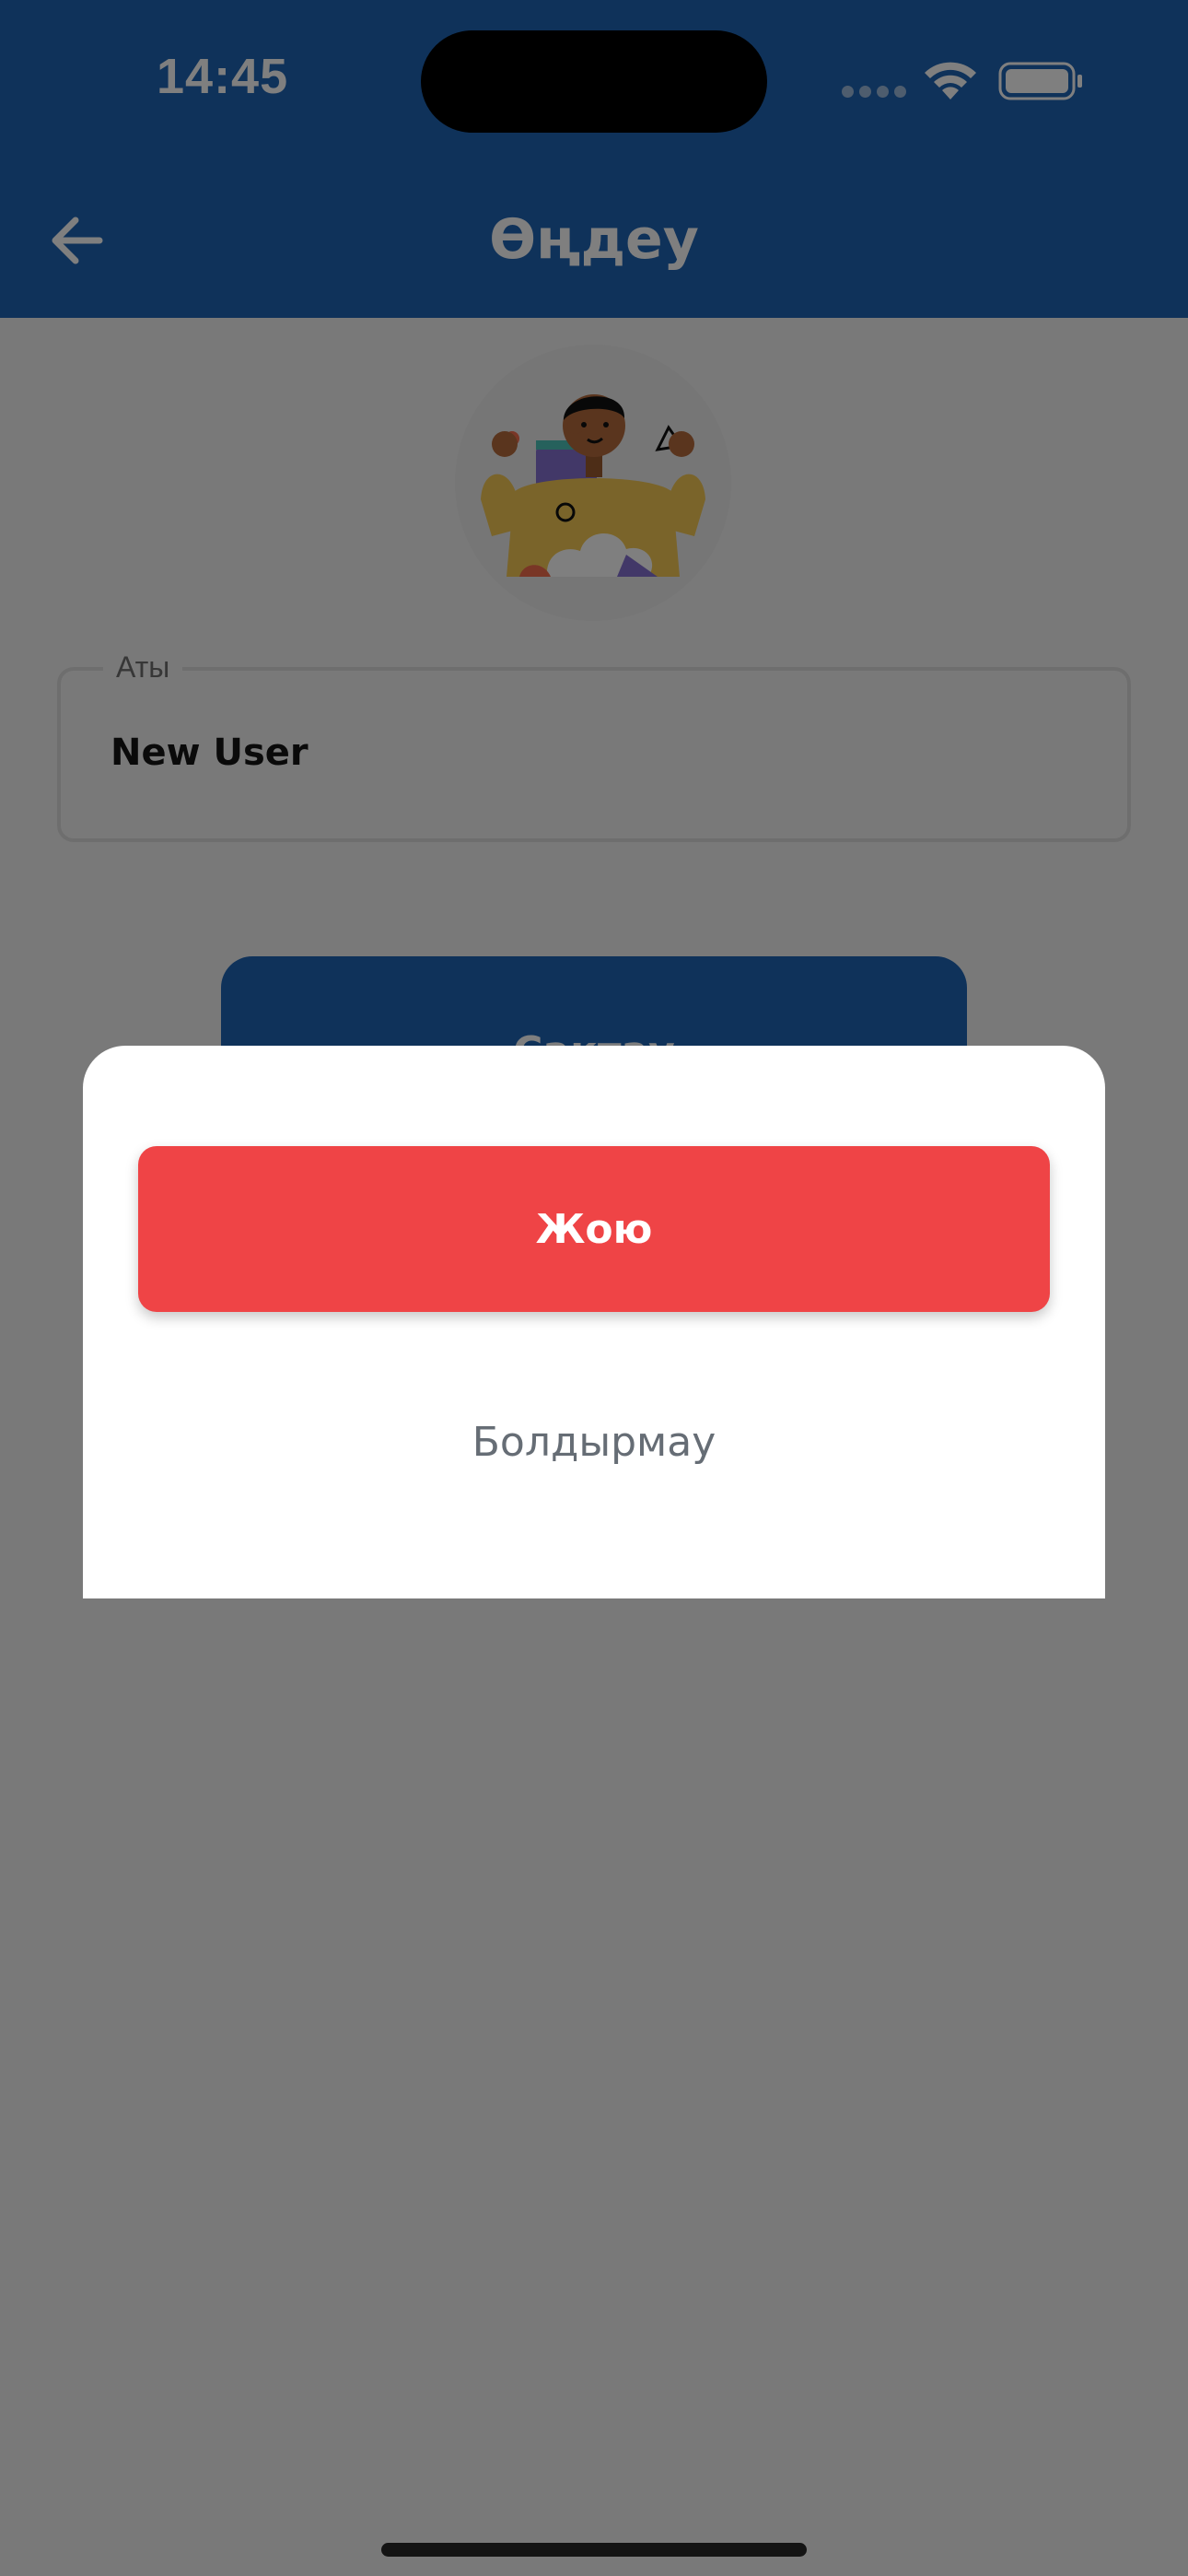  What do you see at coordinates (594, 2550) in the screenshot?
I see `home-indicator` at bounding box center [594, 2550].